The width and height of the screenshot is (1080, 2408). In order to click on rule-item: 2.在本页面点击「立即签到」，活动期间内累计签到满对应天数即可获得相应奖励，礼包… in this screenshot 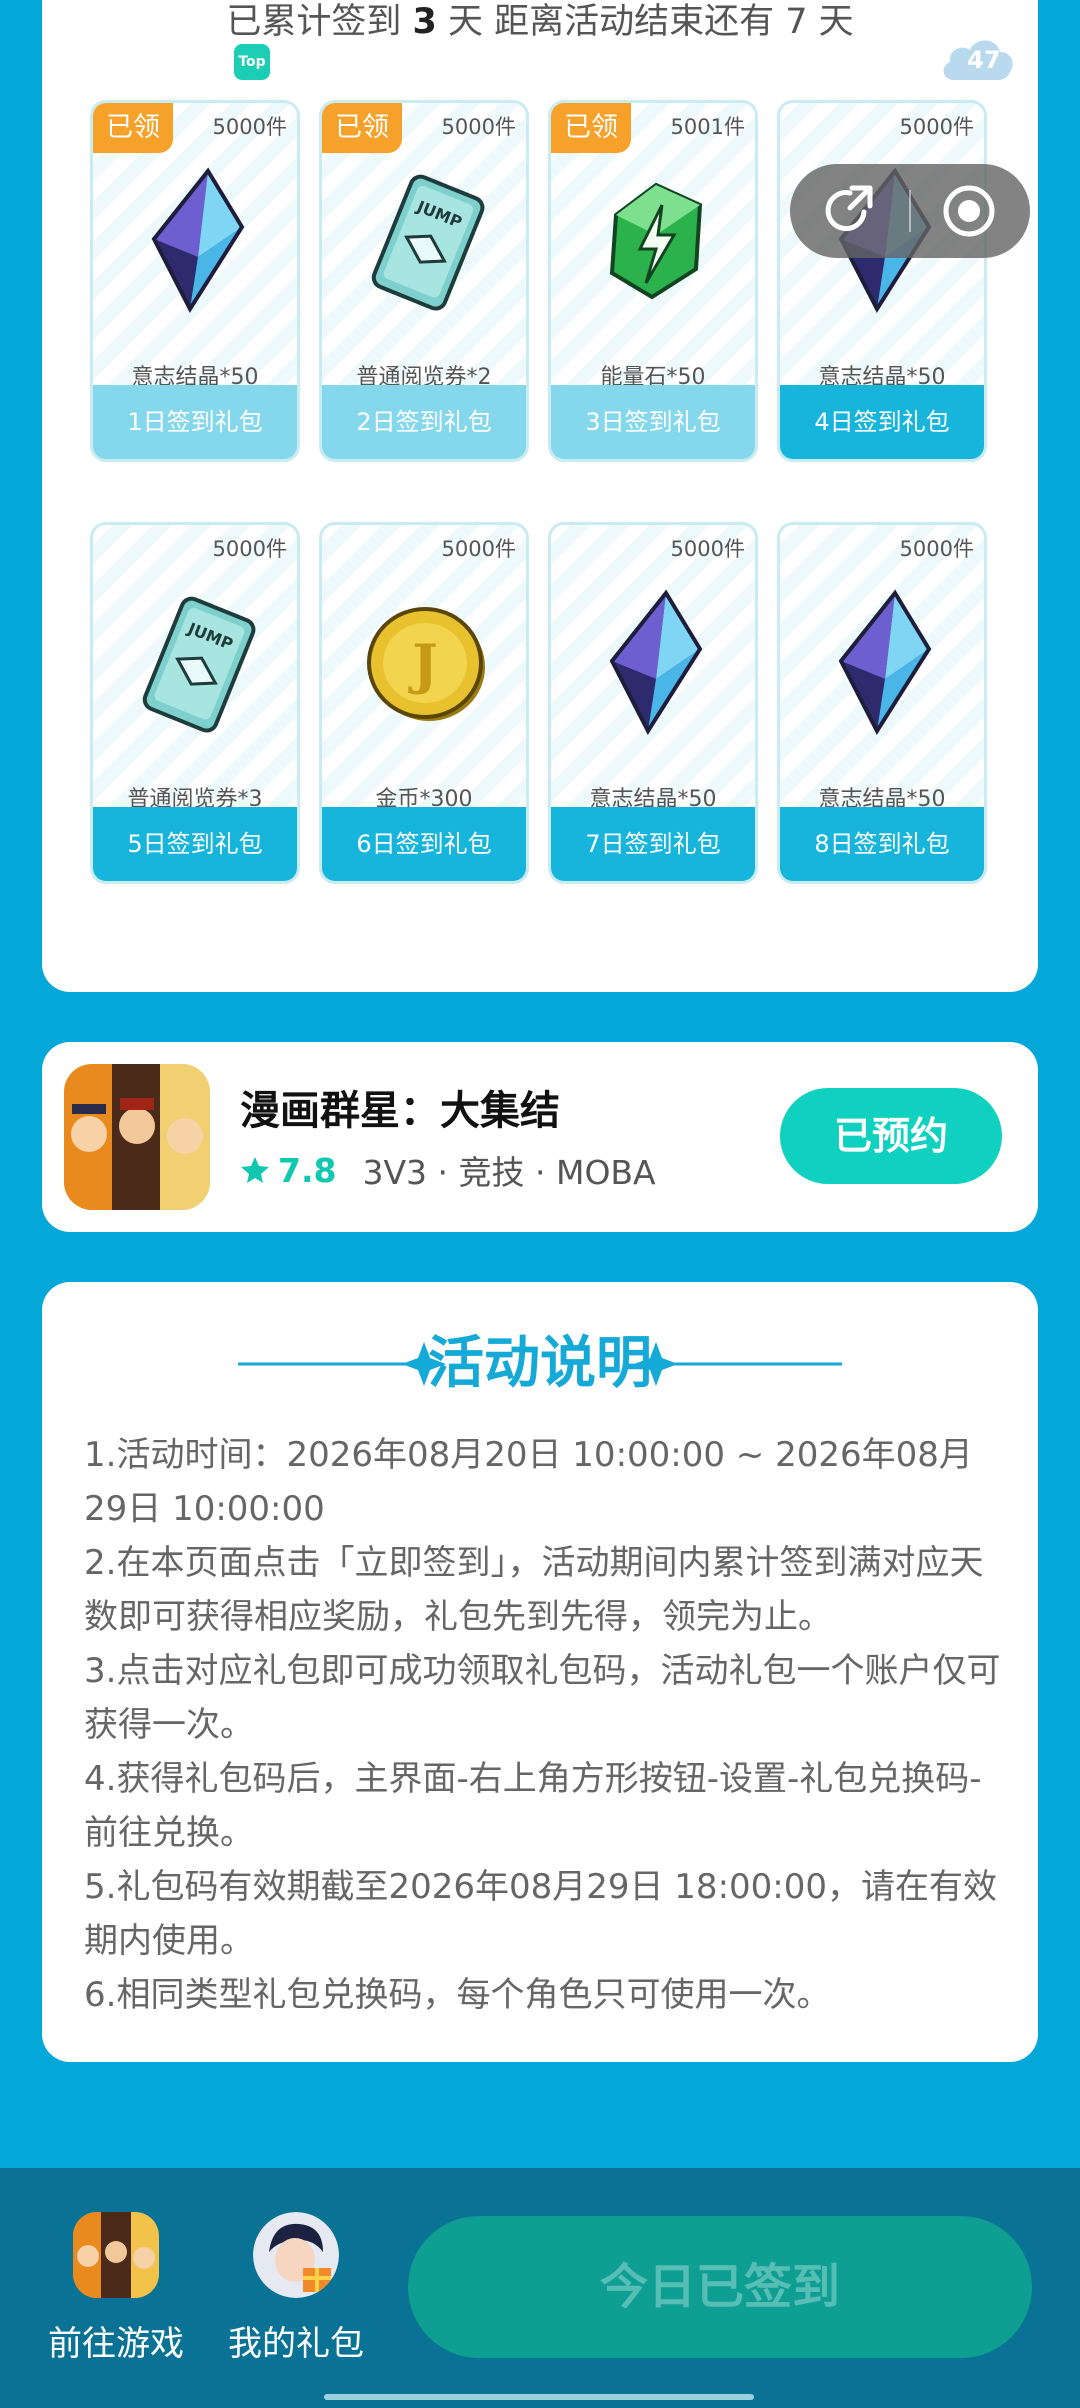, I will do `click(534, 1590)`.